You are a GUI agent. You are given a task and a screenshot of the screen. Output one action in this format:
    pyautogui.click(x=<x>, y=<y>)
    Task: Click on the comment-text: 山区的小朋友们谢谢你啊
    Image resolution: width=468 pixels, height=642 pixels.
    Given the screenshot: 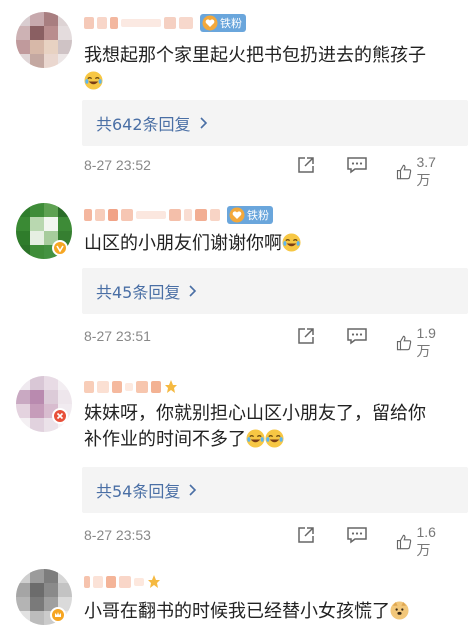 What is the action you would take?
    pyautogui.click(x=274, y=244)
    